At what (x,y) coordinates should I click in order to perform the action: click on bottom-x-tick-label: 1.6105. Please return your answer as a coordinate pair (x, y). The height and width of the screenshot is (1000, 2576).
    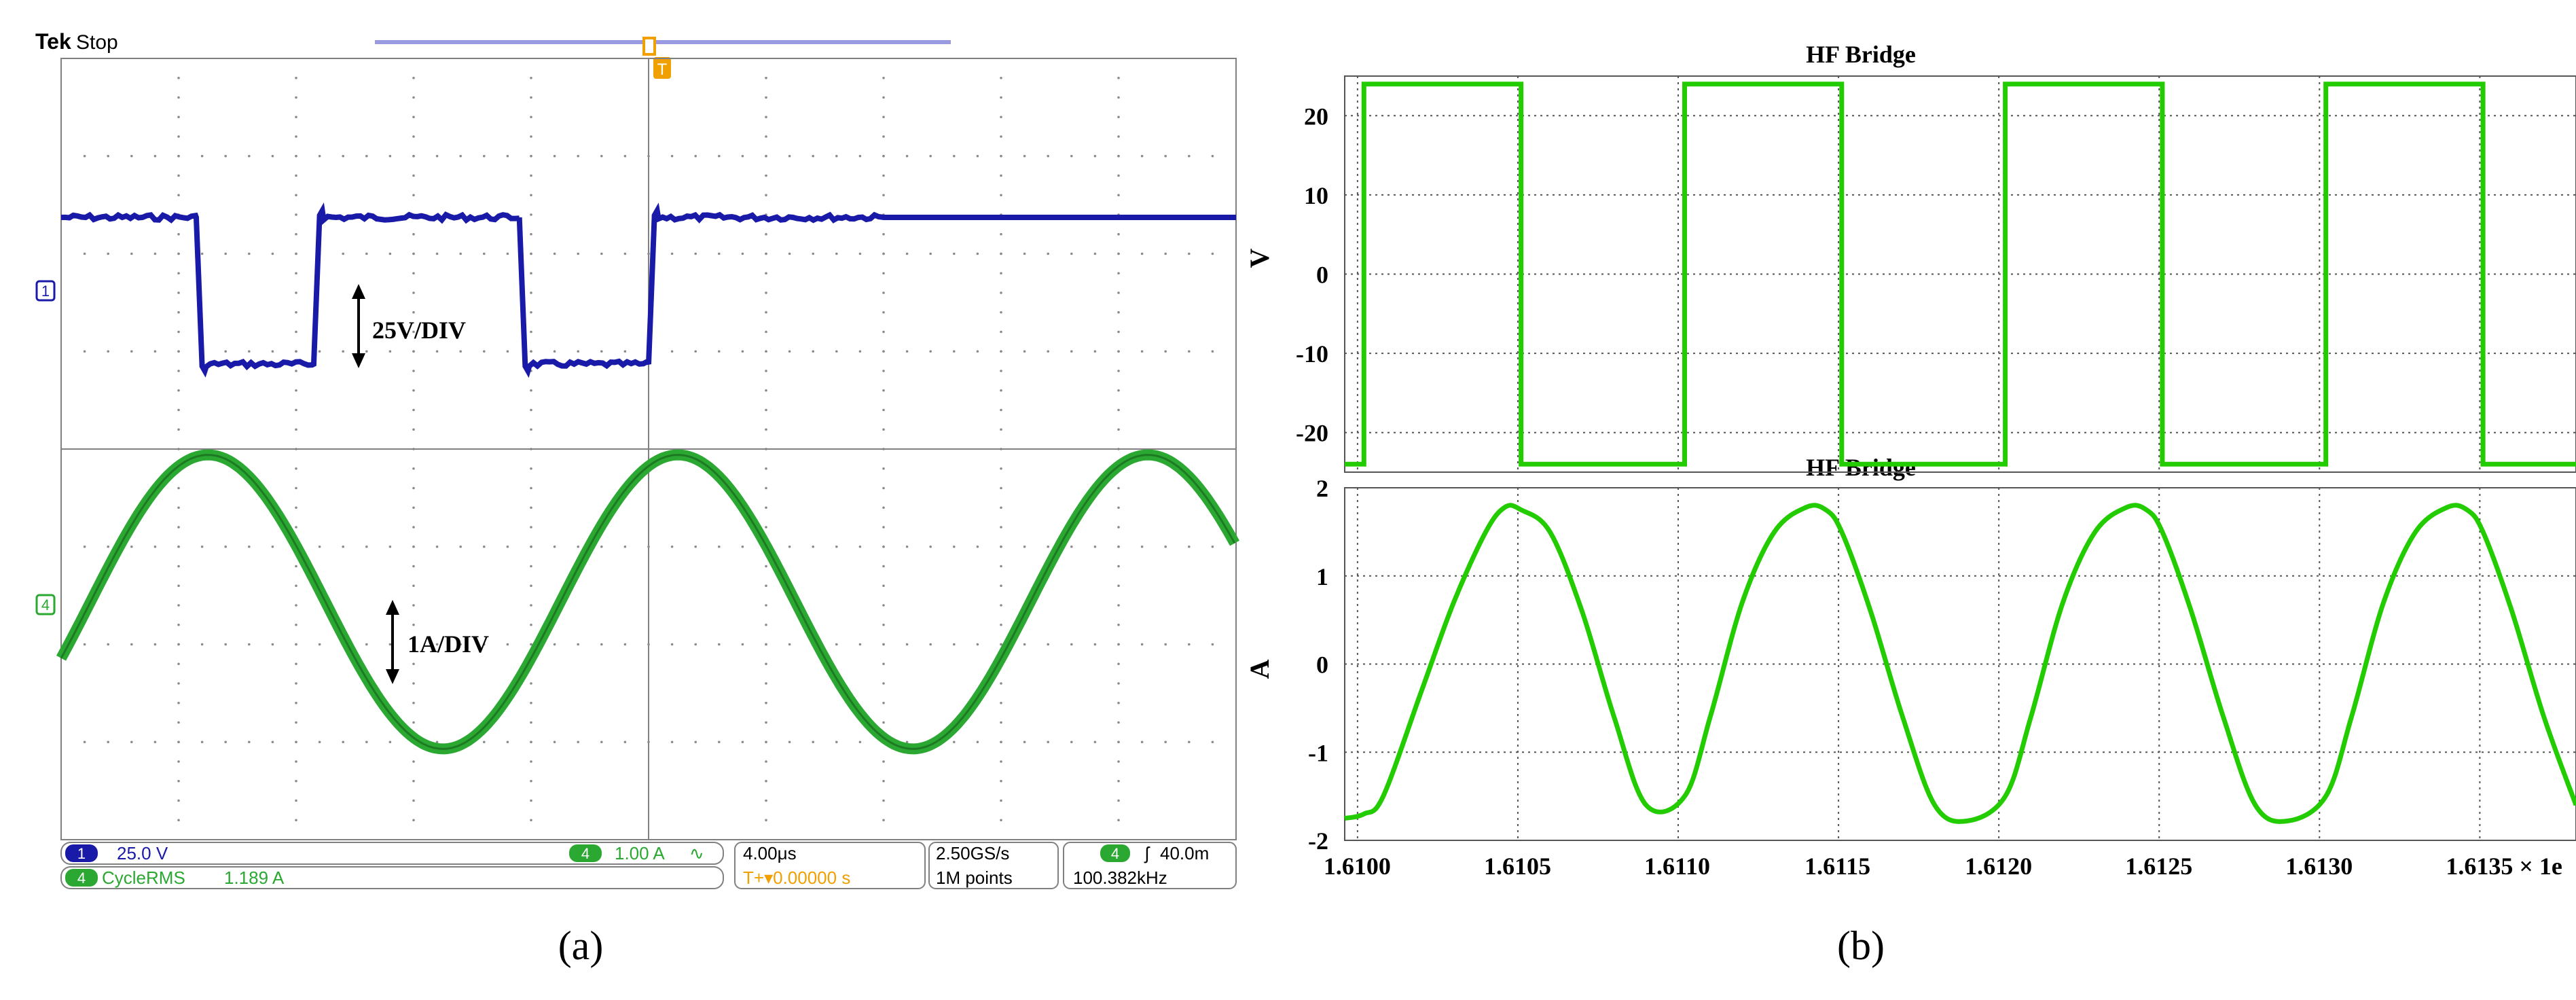
    Looking at the image, I should click on (1517, 867).